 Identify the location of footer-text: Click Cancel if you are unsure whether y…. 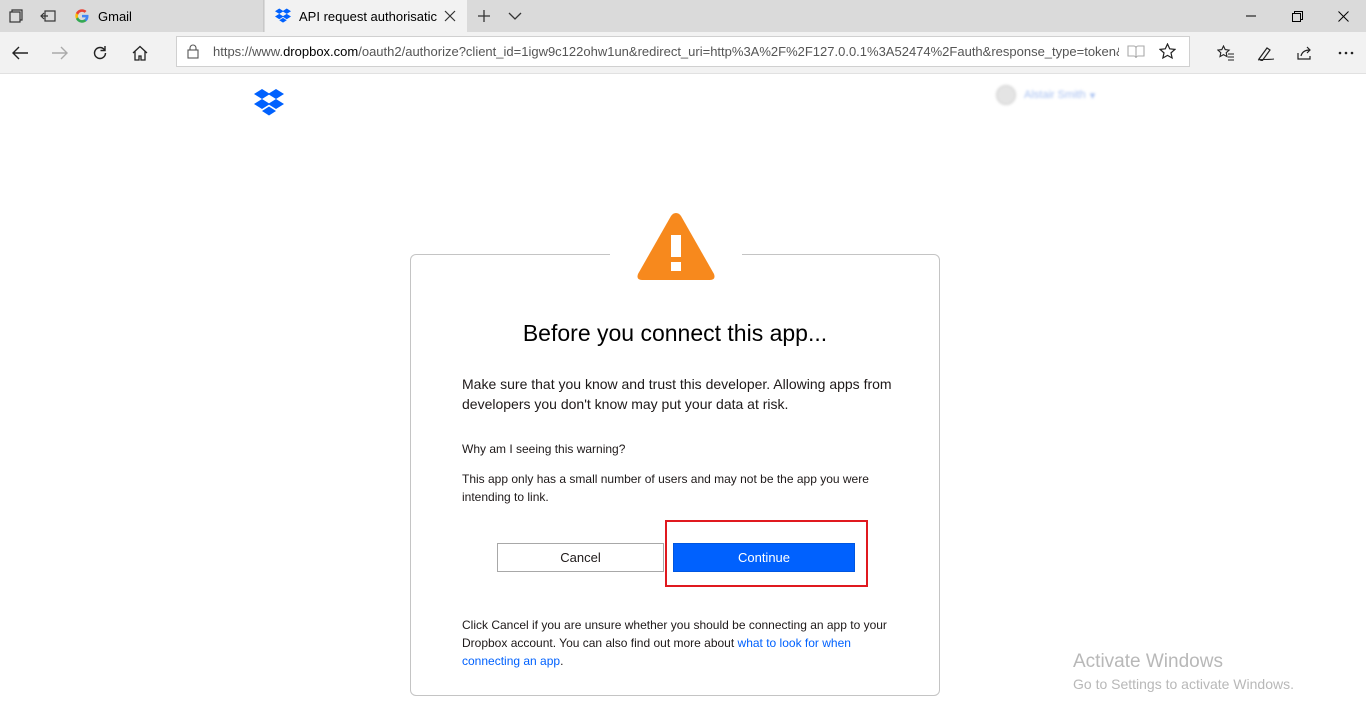
(682, 643).